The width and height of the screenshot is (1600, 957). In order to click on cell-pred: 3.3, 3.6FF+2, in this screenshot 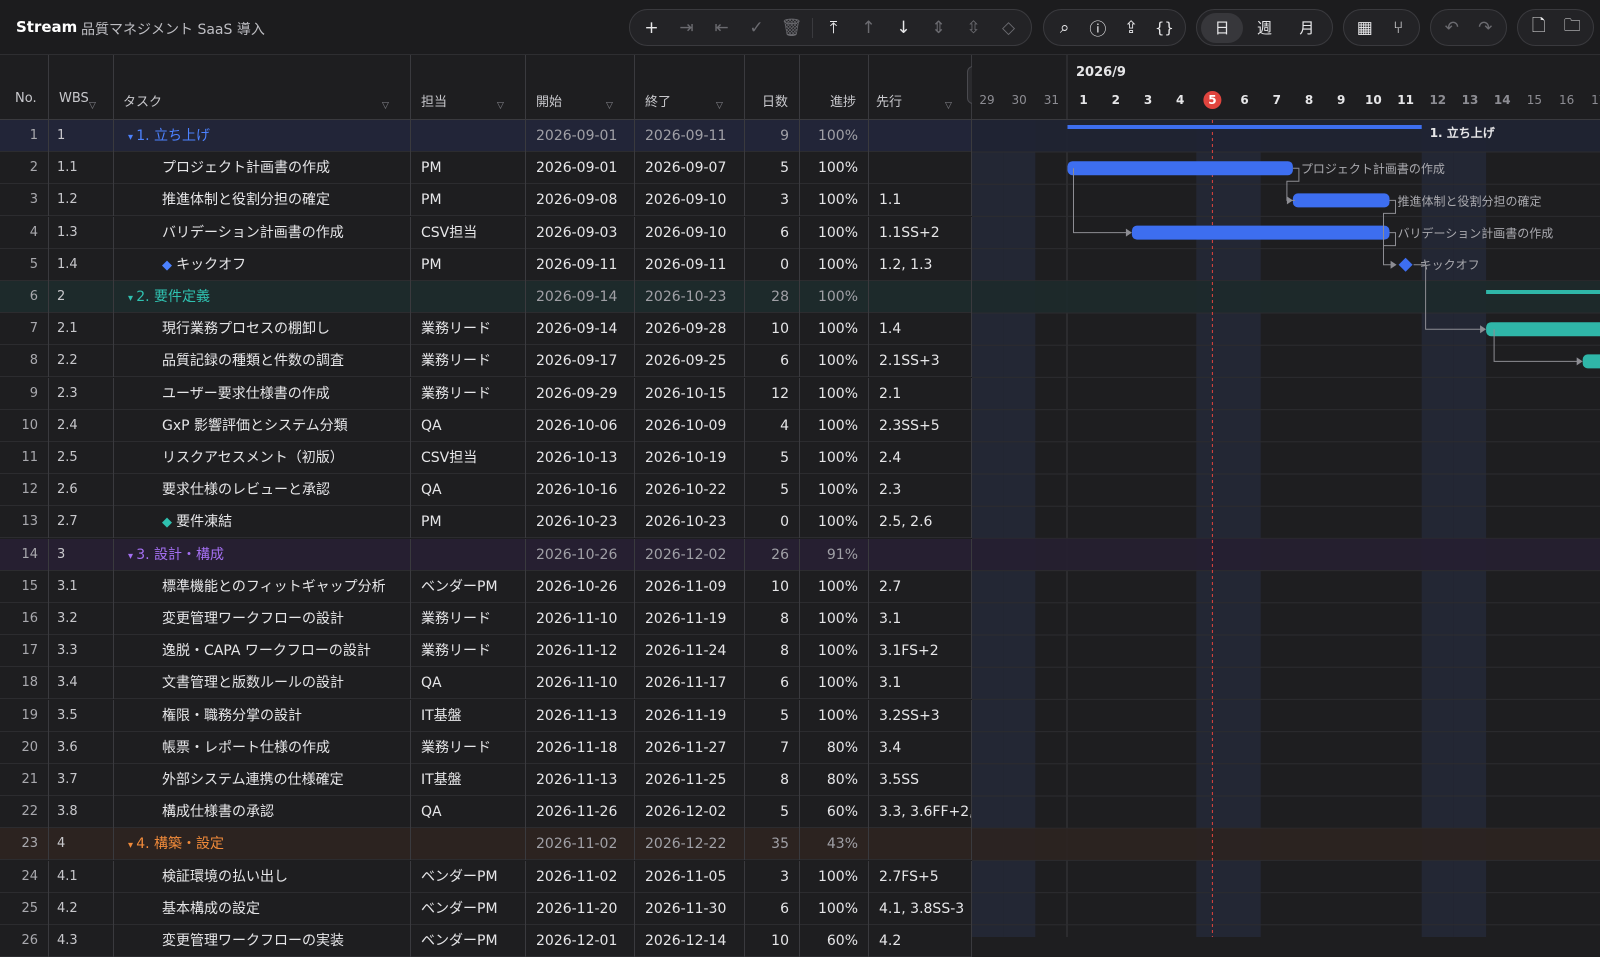, I will do `click(920, 812)`.